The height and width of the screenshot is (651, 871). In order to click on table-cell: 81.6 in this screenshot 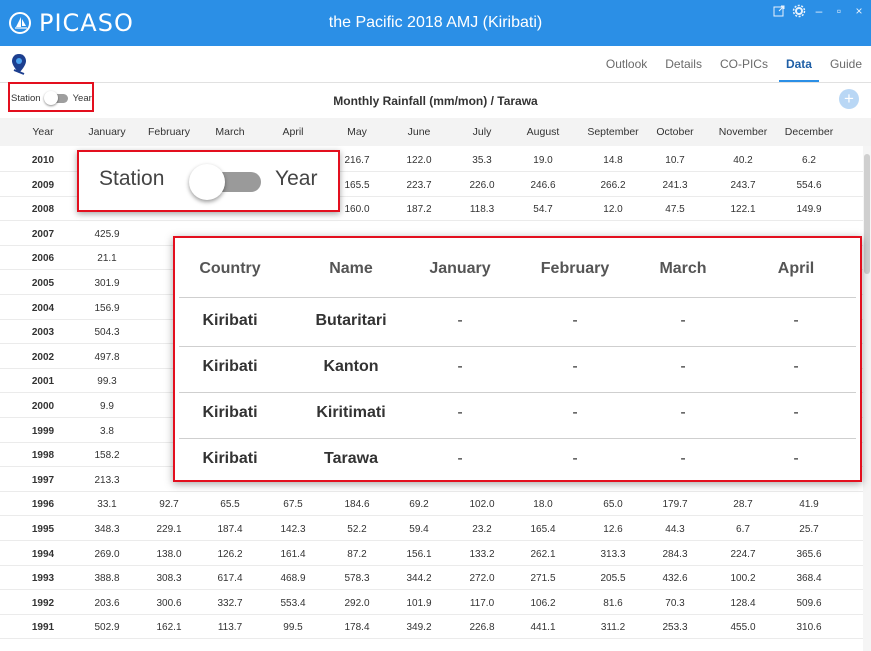, I will do `click(613, 603)`.